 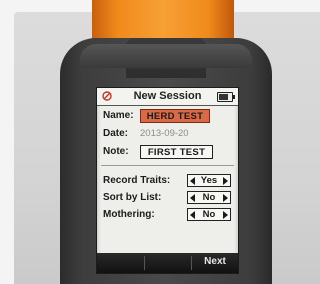 What do you see at coordinates (176, 152) in the screenshot?
I see `note-field: FIRST TEST` at bounding box center [176, 152].